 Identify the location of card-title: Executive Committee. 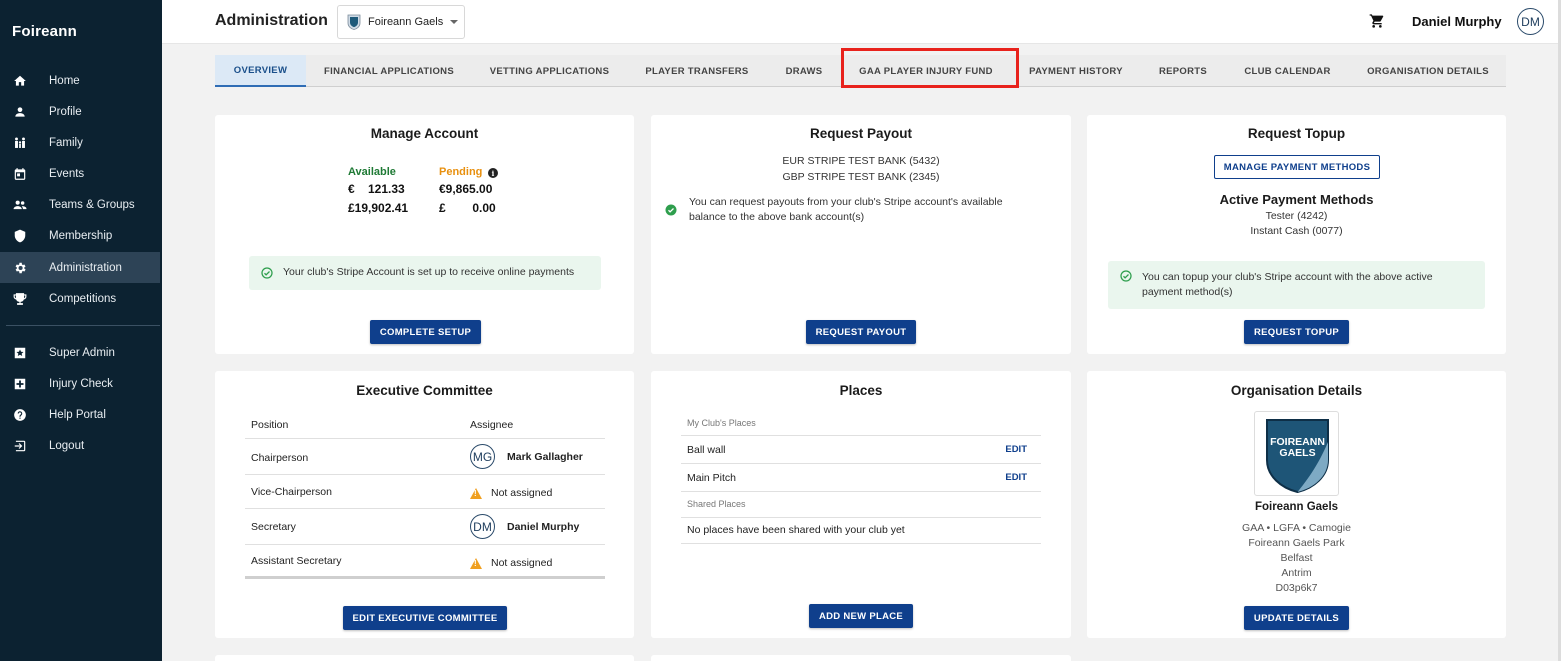
(424, 390).